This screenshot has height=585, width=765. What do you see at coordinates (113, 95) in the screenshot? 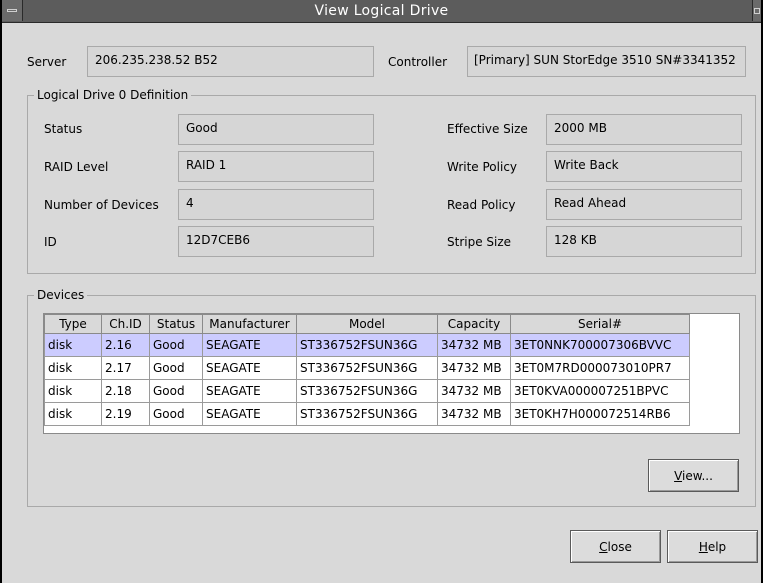
I see `definition-group-title: Logical Drive 0 Definition` at bounding box center [113, 95].